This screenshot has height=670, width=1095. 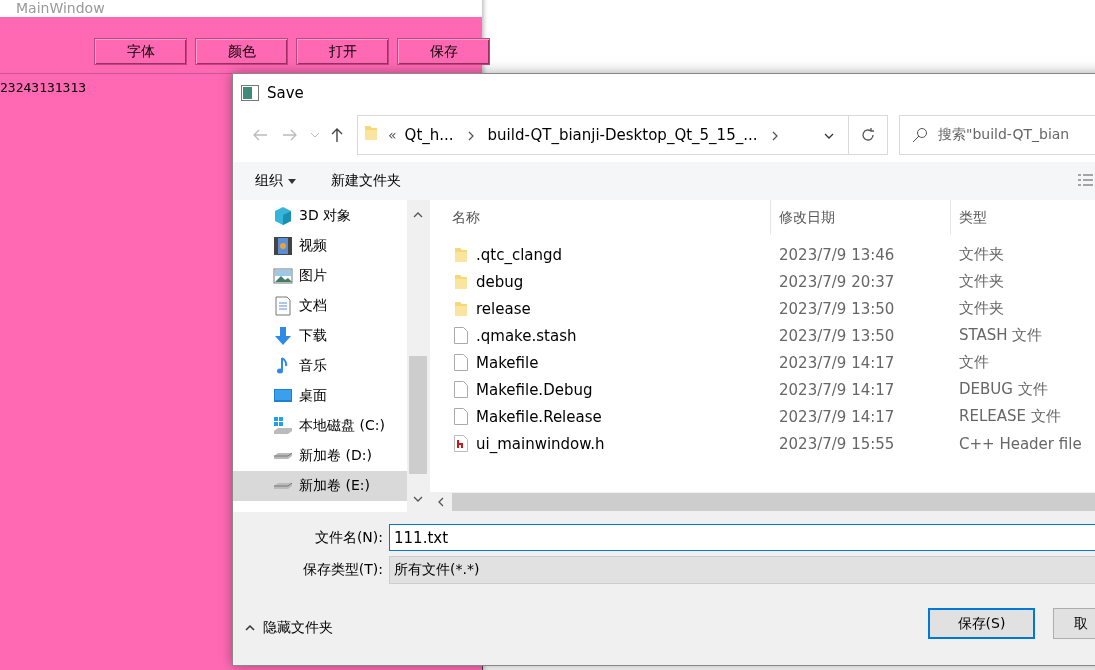 What do you see at coordinates (742, 537) in the screenshot?
I see `filename-field: 111.txt` at bounding box center [742, 537].